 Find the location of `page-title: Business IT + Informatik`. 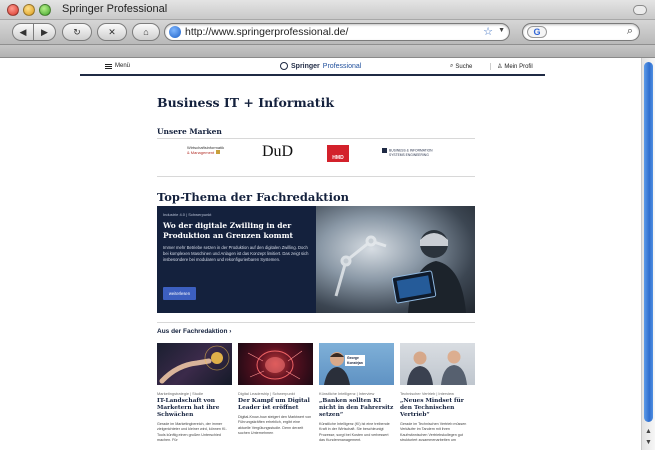

page-title: Business IT + Informatik is located at coordinates (245, 102).